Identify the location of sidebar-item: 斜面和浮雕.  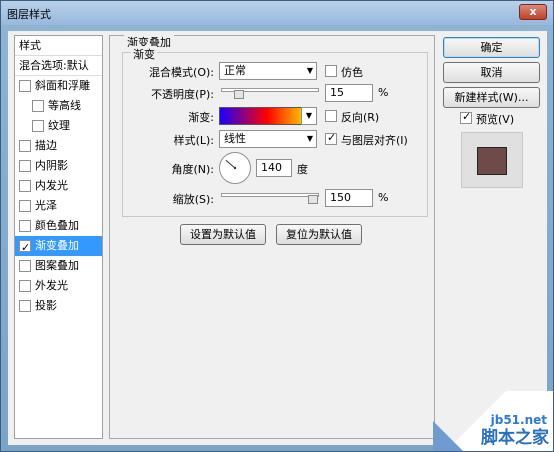
(58, 86).